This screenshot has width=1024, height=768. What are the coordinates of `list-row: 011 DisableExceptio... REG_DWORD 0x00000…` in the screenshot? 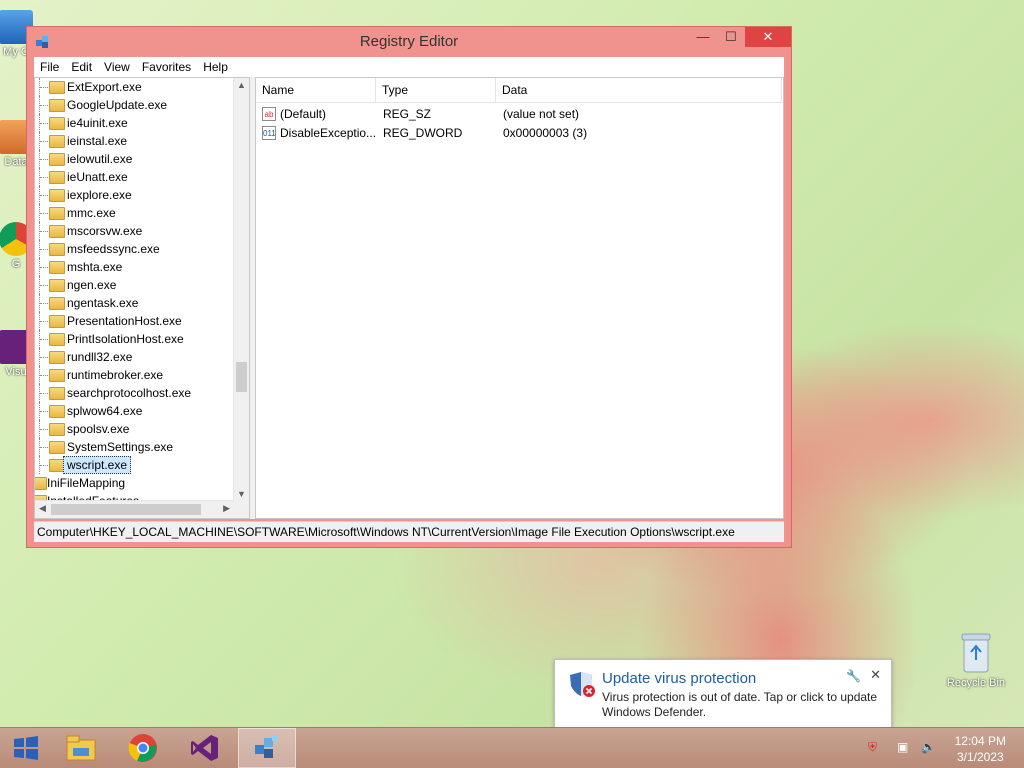 It's located at (519, 133).